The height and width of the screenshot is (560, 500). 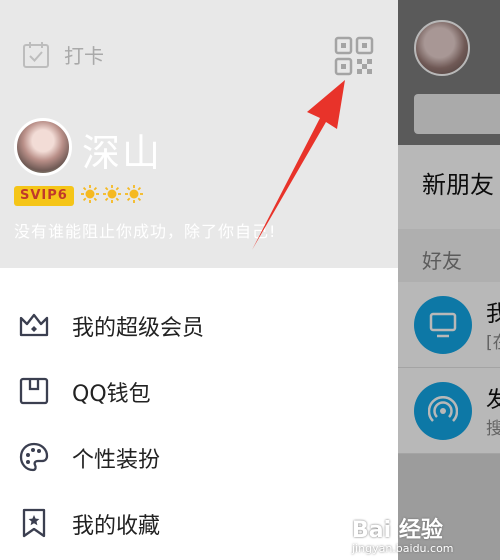 What do you see at coordinates (138, 328) in the screenshot?
I see `menu-item-label: 我的超级会员` at bounding box center [138, 328].